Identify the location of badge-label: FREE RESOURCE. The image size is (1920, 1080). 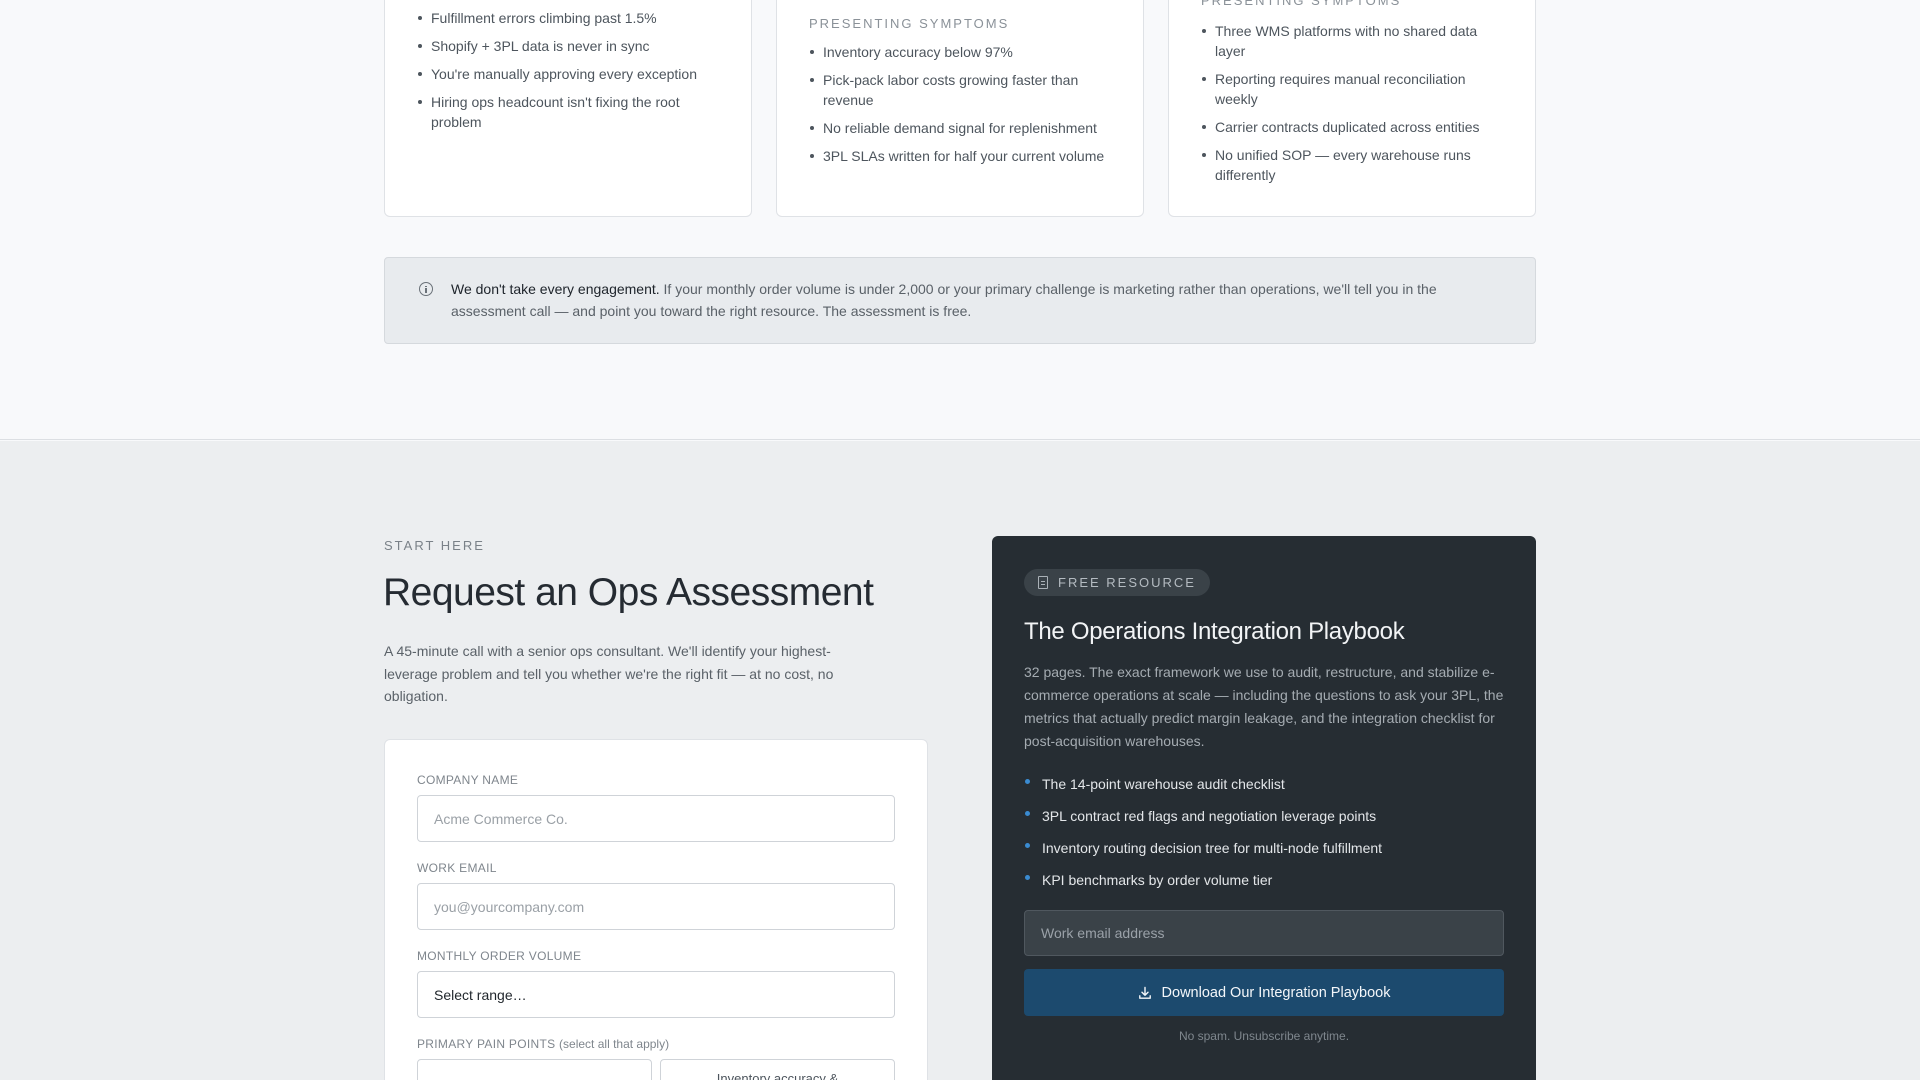
(1127, 582).